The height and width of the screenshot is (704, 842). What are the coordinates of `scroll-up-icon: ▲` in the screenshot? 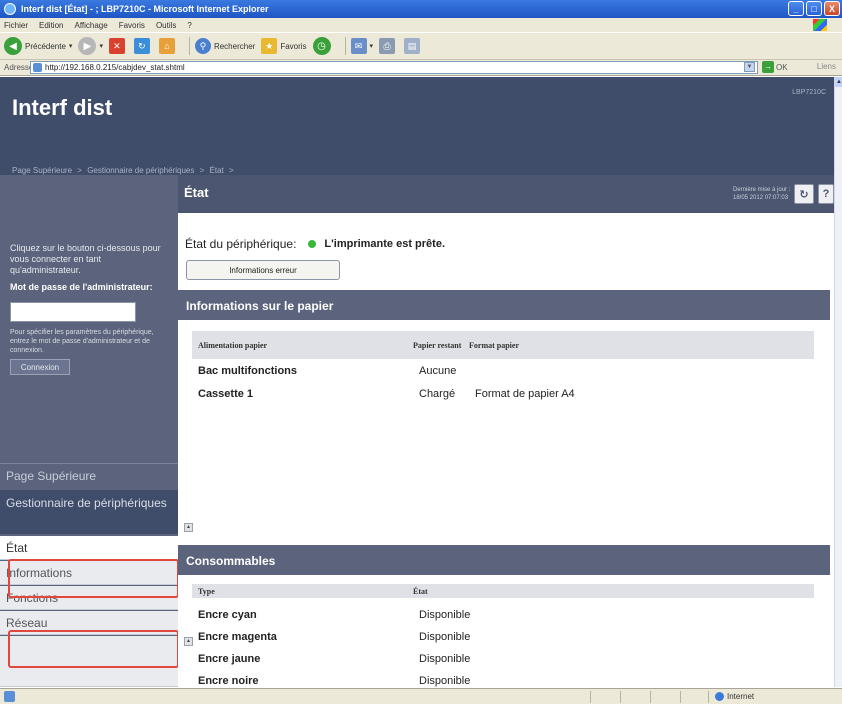 It's located at (838, 82).